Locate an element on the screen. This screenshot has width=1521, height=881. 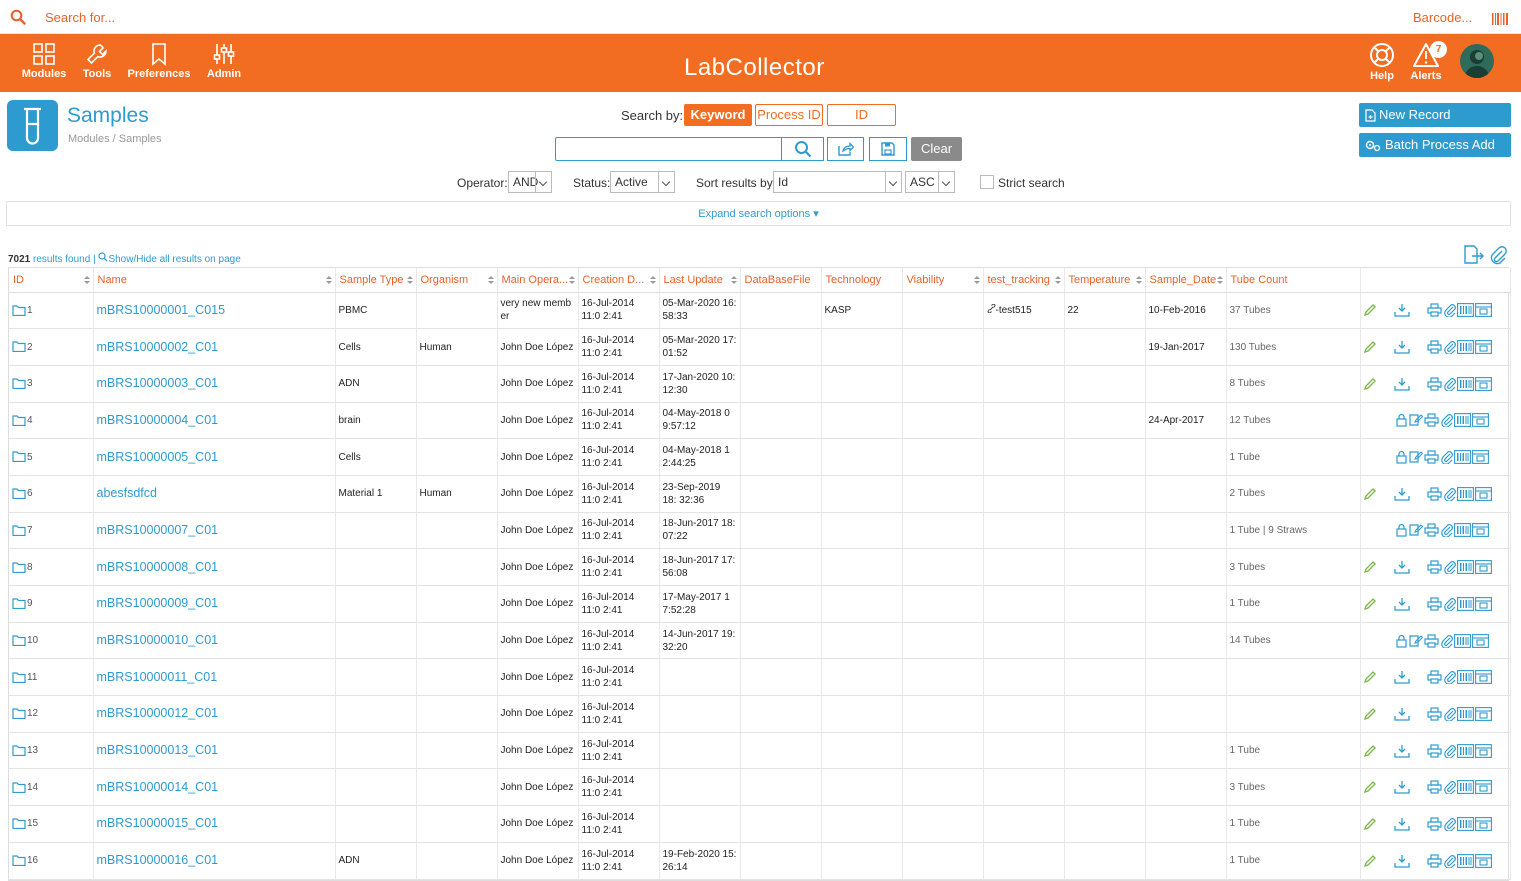
sort-direction-select: ASC is located at coordinates (930, 182).